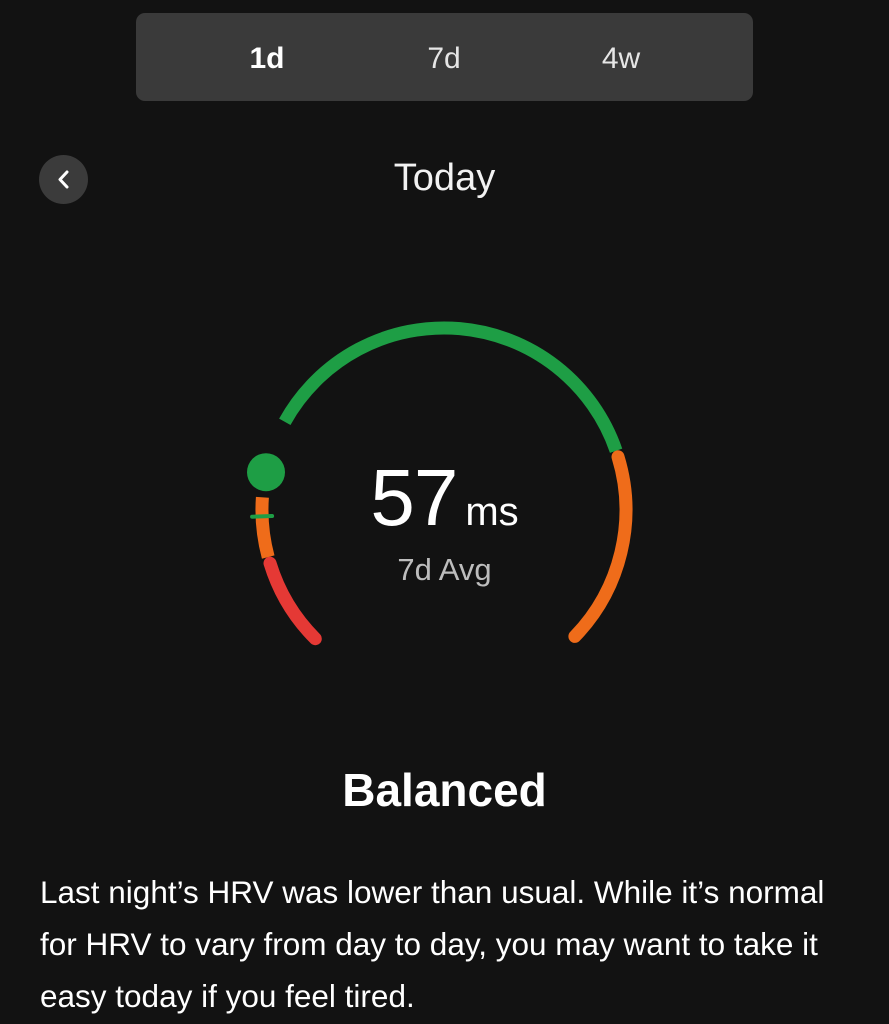 This screenshot has width=889, height=1024. I want to click on hrv-value-unit: ms, so click(492, 512).